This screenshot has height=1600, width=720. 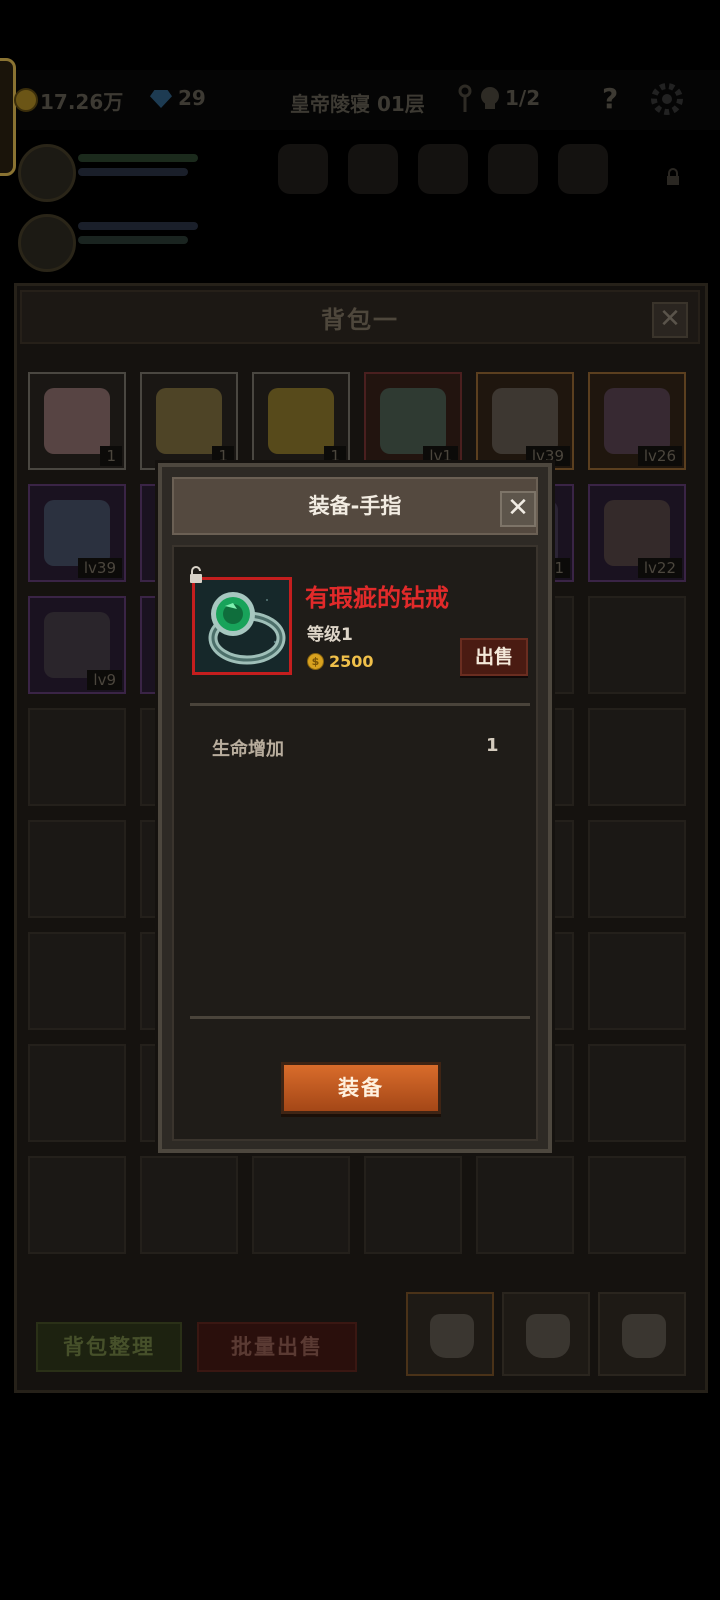 I want to click on hero-portrait, so click(x=47, y=173).